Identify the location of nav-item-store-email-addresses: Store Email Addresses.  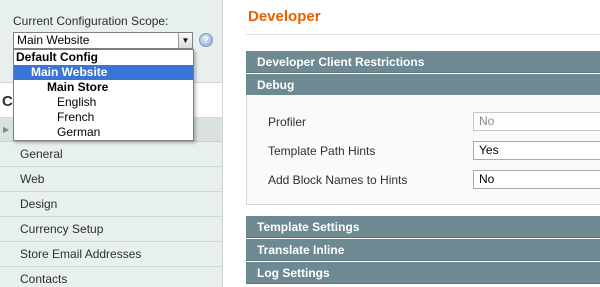
(111, 254).